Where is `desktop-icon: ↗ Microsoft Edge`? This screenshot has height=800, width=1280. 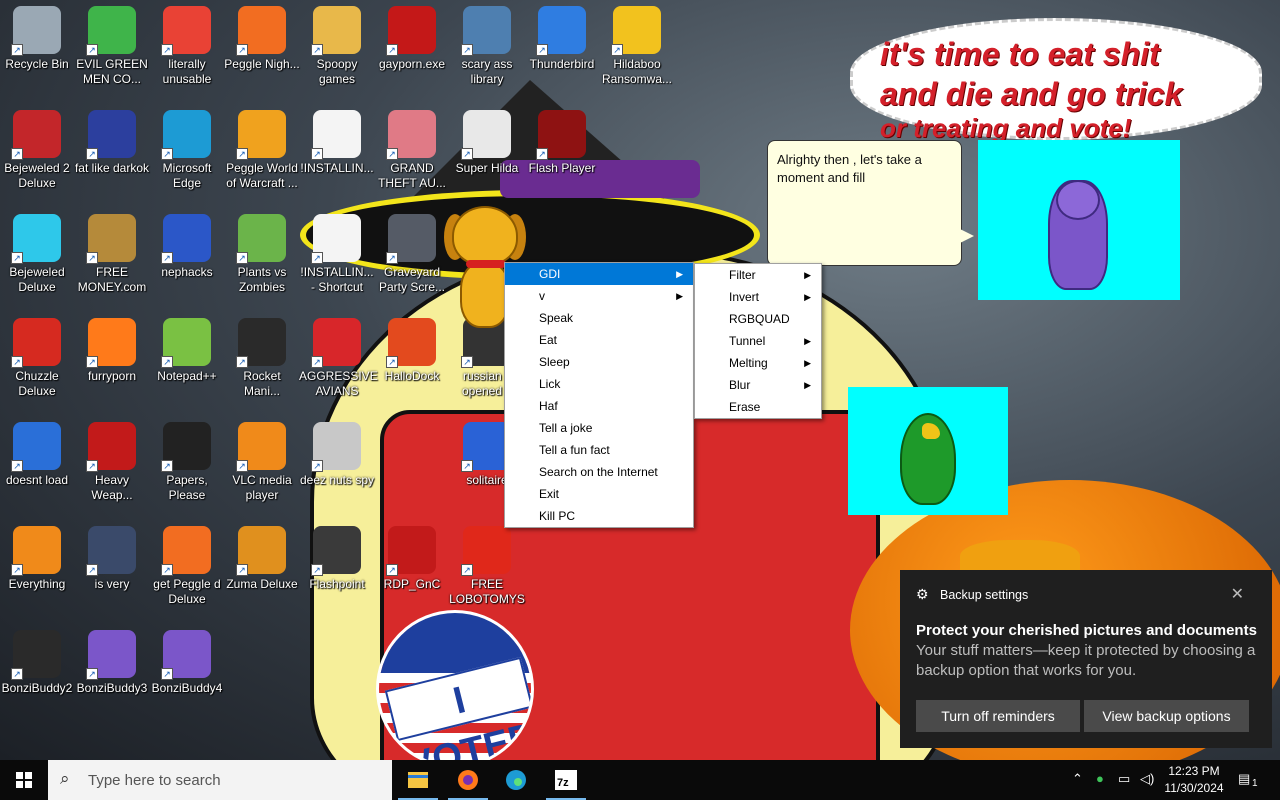 desktop-icon: ↗ Microsoft Edge is located at coordinates (187, 148).